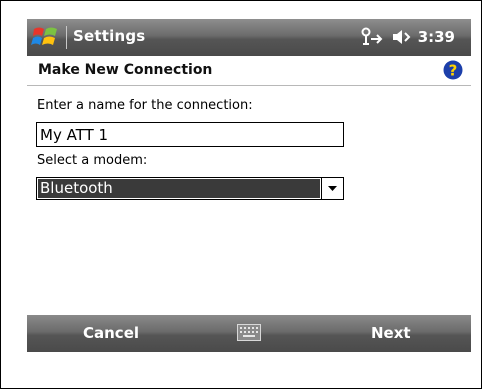 This screenshot has height=389, width=482. I want to click on softkey-bar: Cancel Next, so click(249, 333).